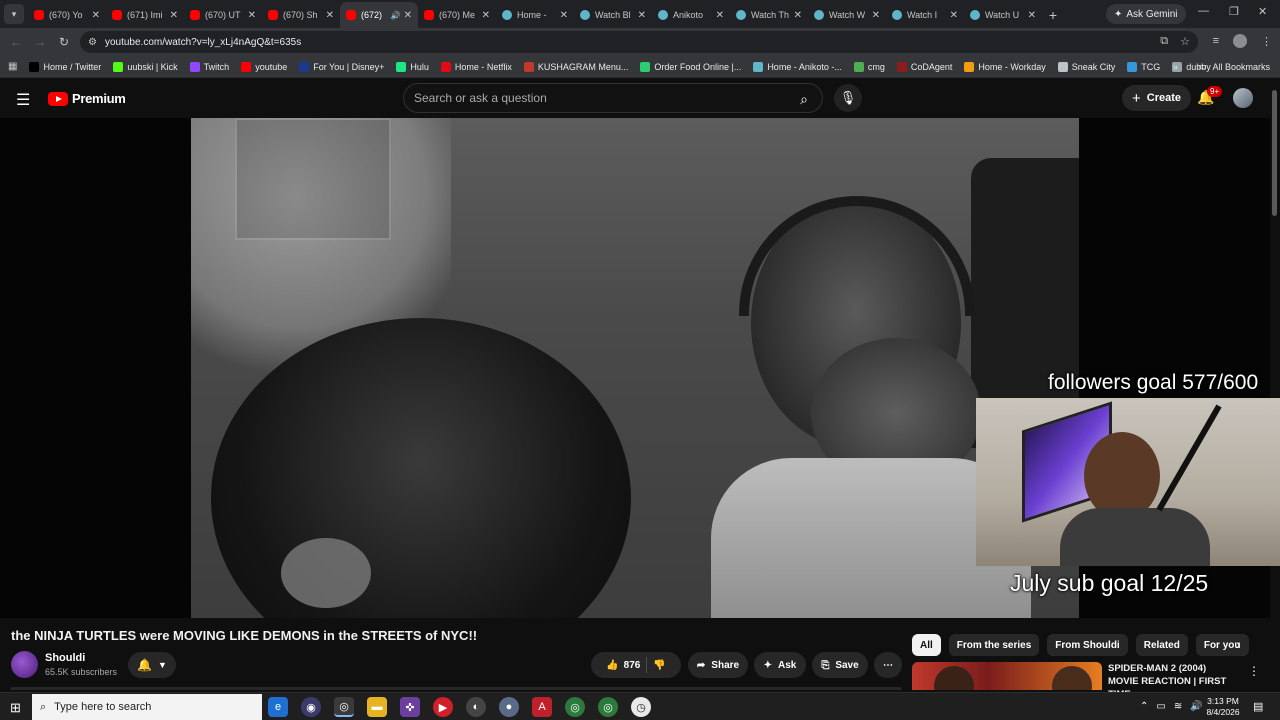 The width and height of the screenshot is (1280, 720). What do you see at coordinates (67, 15) in the screenshot?
I see `browser-tab: (670) Yo ✕` at bounding box center [67, 15].